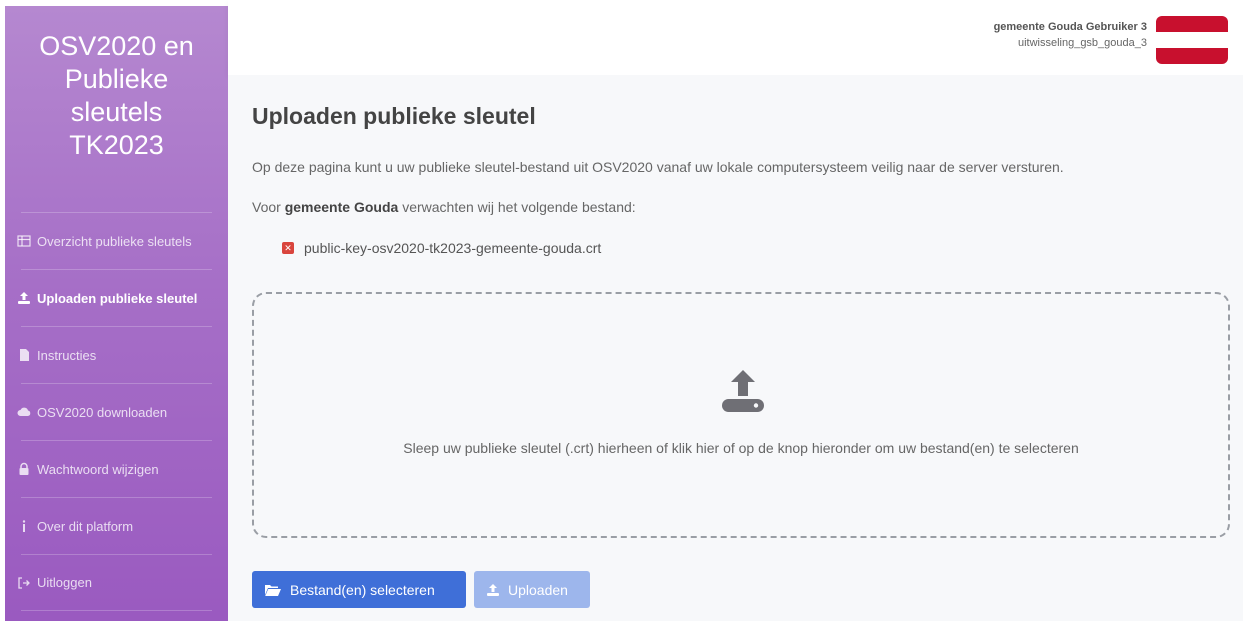 The width and height of the screenshot is (1243, 621). Describe the element at coordinates (288, 248) in the screenshot. I see `missing-file-icon: ✕` at that location.